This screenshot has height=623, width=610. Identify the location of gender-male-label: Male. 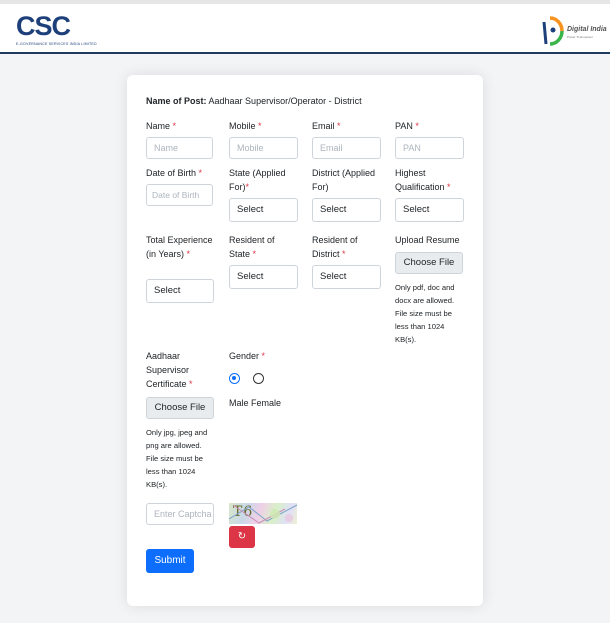
(239, 403).